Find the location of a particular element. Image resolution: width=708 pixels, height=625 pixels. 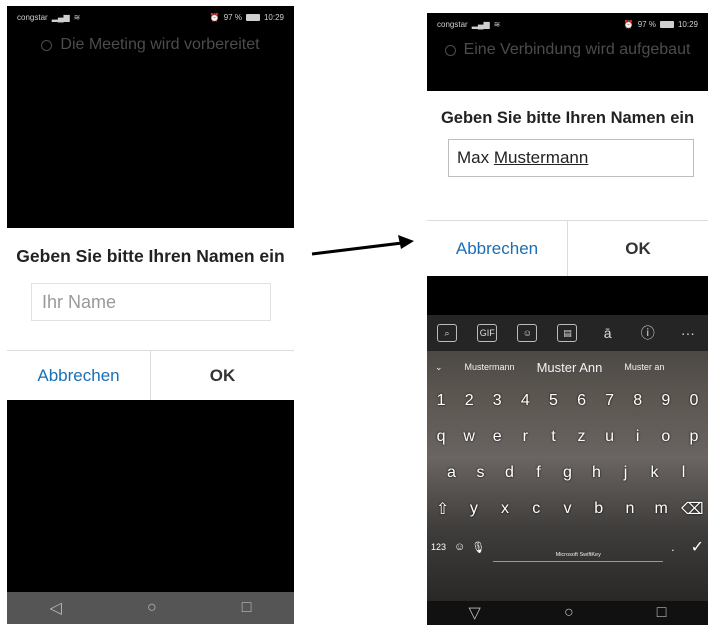

key-row-bottom: 123 ☺ 🎙 Microsoft SwiftKey . ✓ is located at coordinates (567, 547).